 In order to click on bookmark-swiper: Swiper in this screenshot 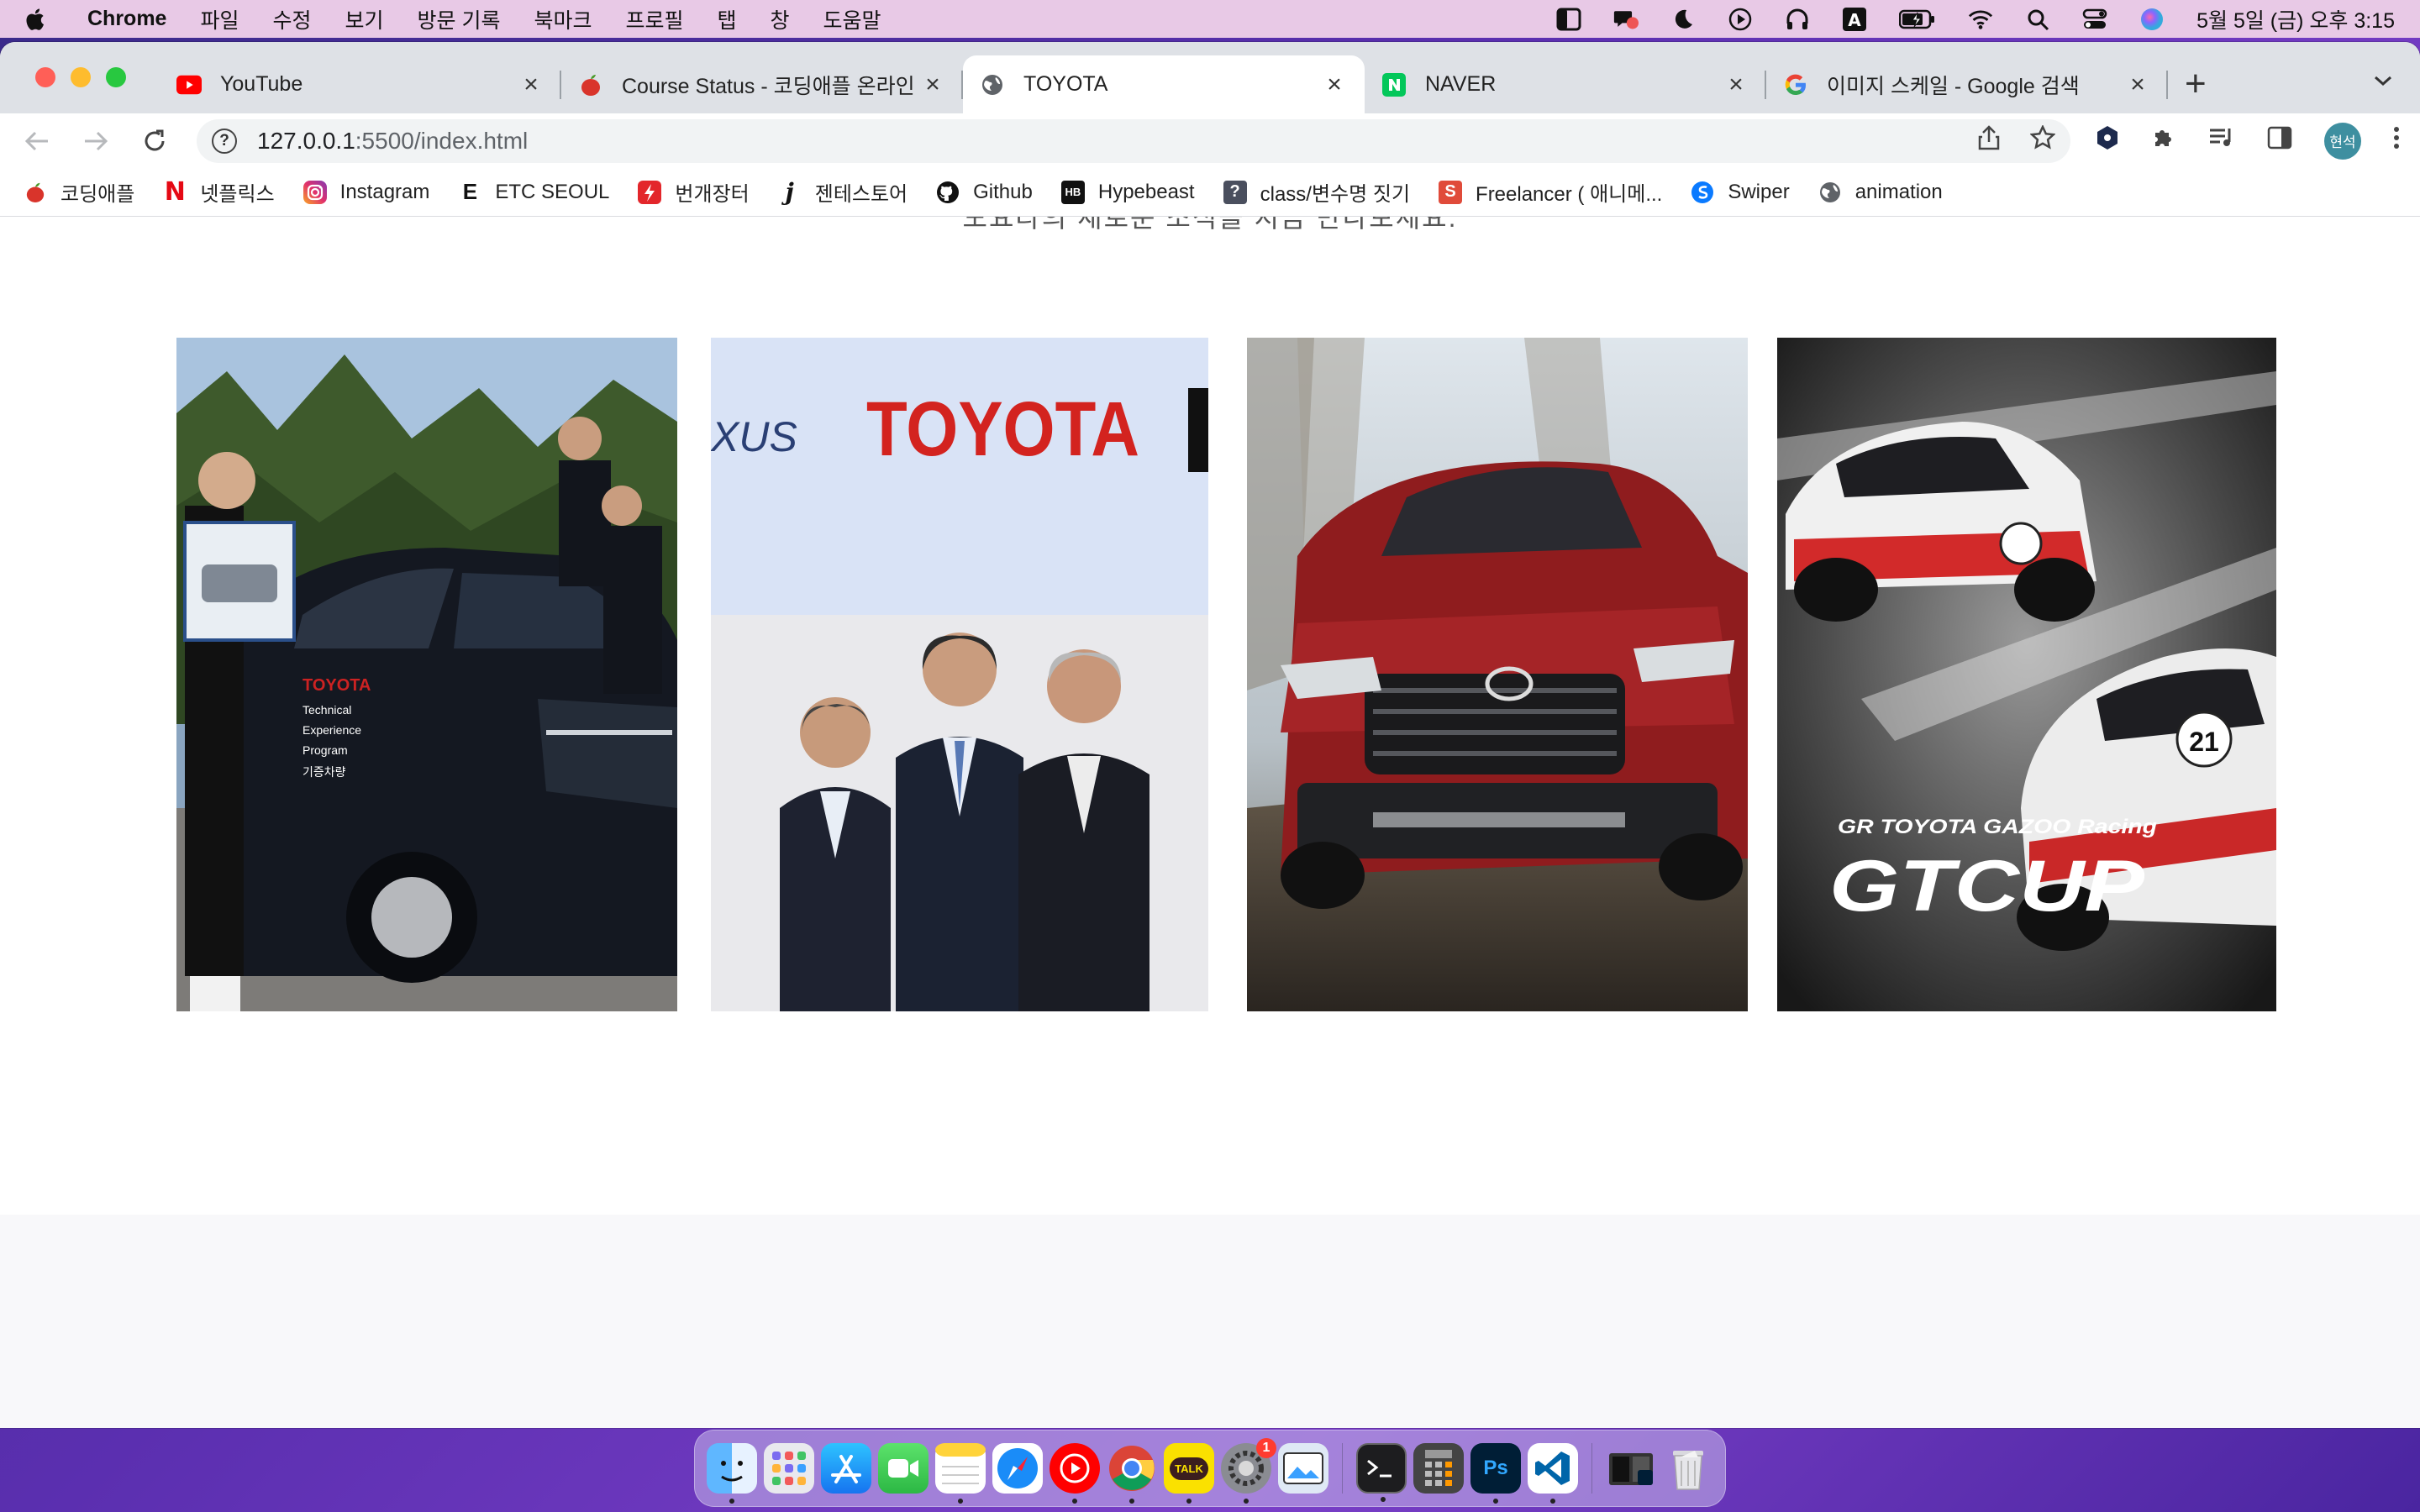, I will do `click(1741, 192)`.